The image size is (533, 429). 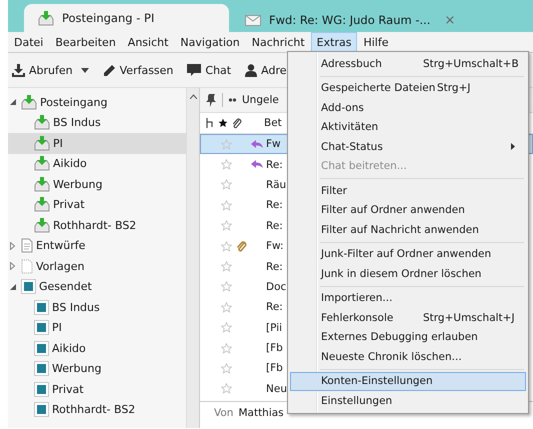 What do you see at coordinates (273, 144) in the screenshot?
I see `message-subject: Fw` at bounding box center [273, 144].